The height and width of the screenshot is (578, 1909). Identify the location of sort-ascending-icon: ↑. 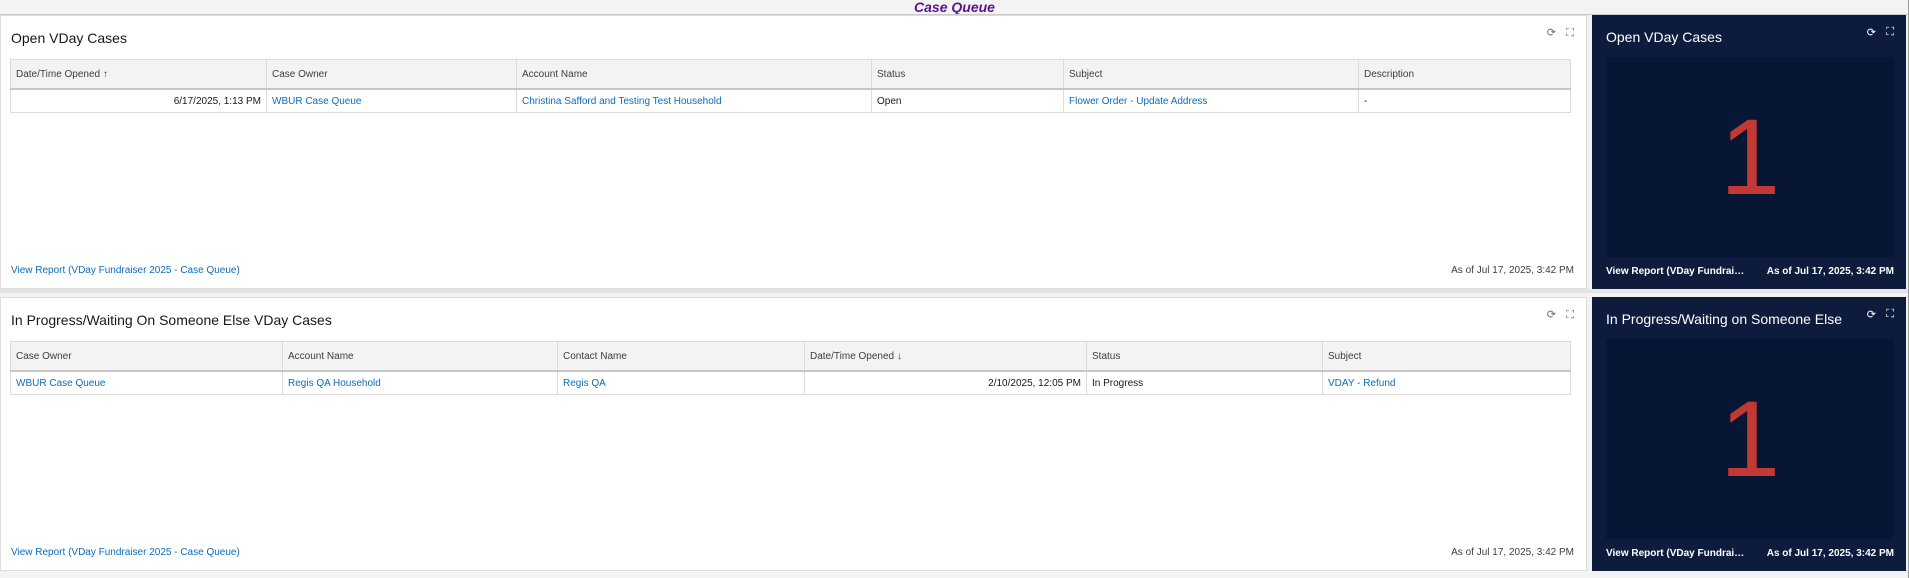
(105, 74).